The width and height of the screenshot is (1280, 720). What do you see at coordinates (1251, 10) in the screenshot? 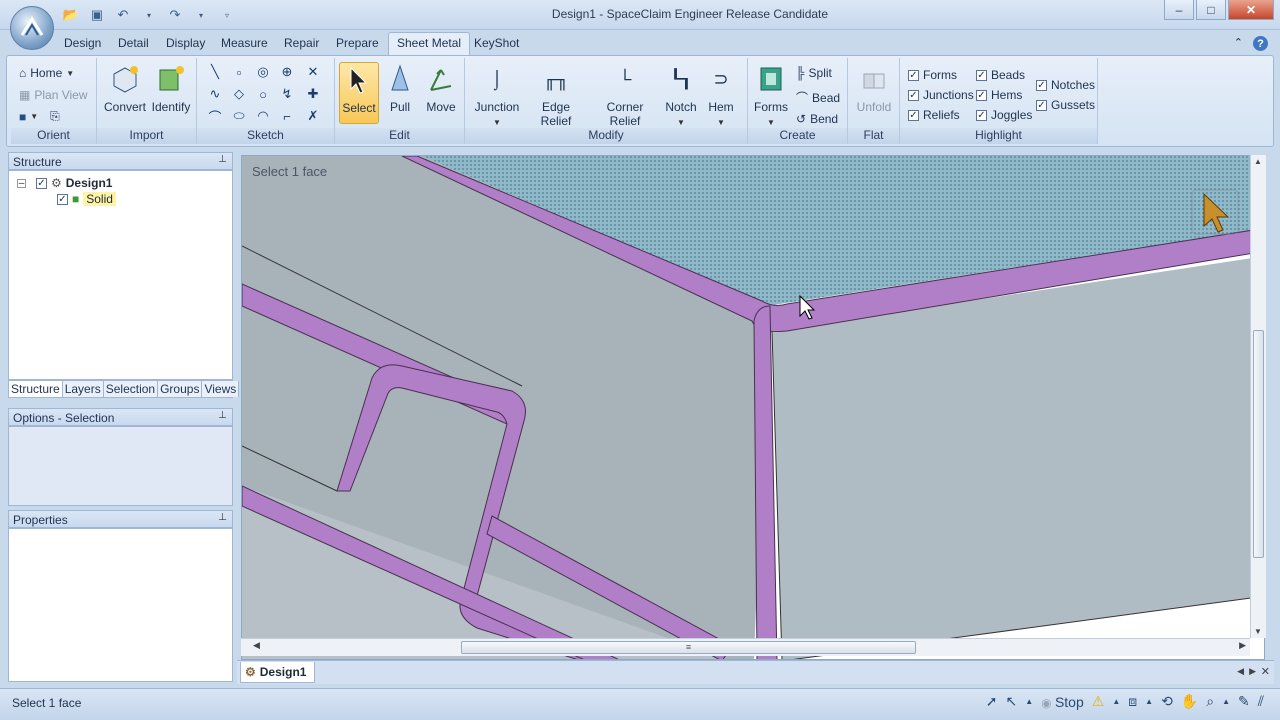
I see `close-button: ✕` at bounding box center [1251, 10].